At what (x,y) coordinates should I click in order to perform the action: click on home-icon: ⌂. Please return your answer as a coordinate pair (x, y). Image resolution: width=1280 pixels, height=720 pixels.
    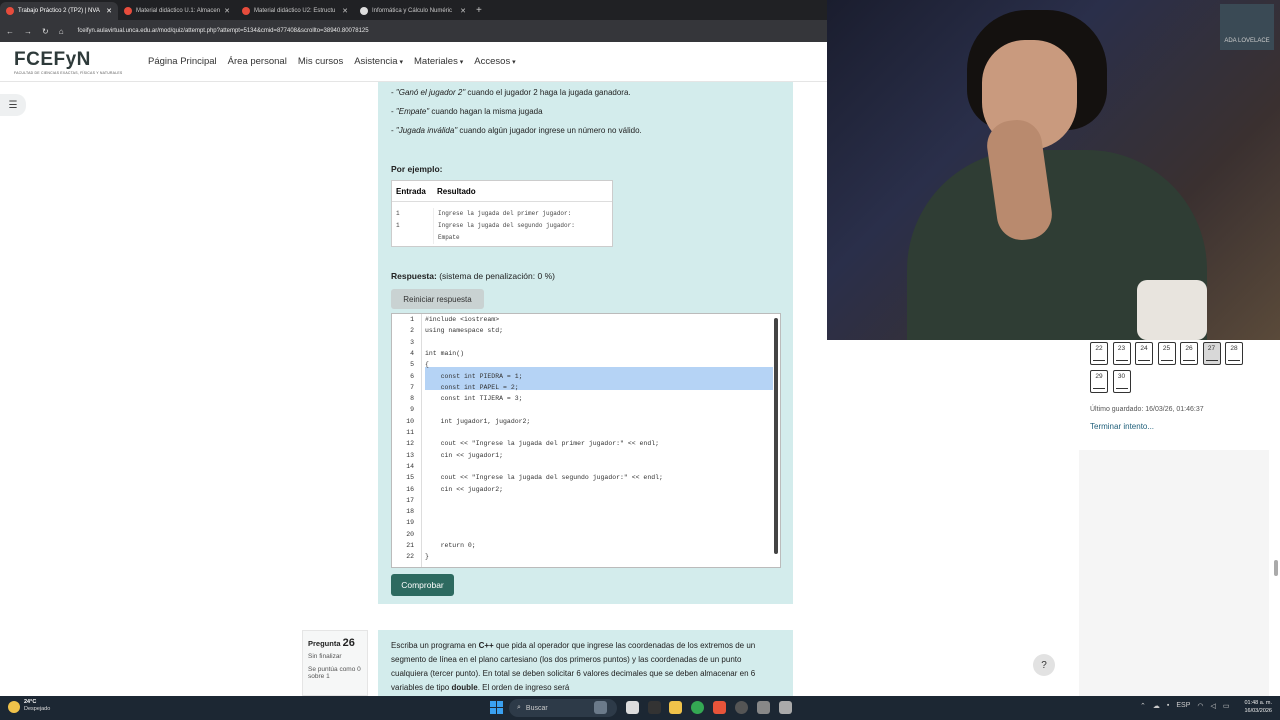
    Looking at the image, I should click on (61, 31).